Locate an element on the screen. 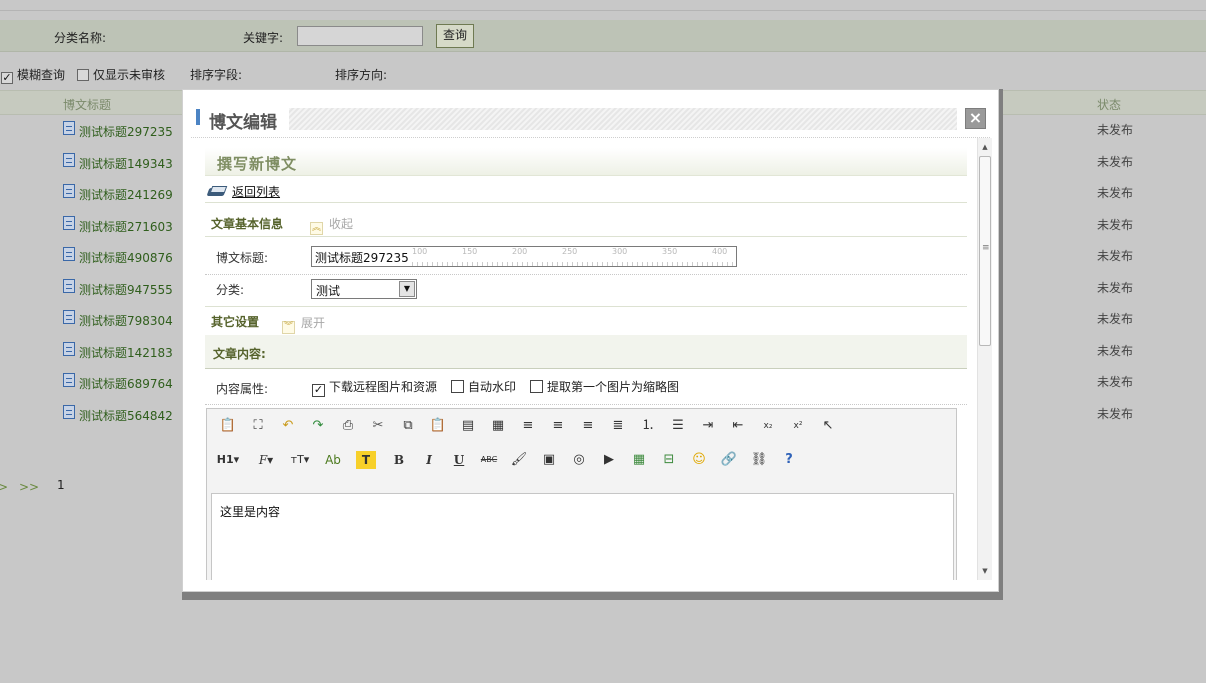 The height and width of the screenshot is (683, 1206). row-title: 测试标题798304 is located at coordinates (126, 320).